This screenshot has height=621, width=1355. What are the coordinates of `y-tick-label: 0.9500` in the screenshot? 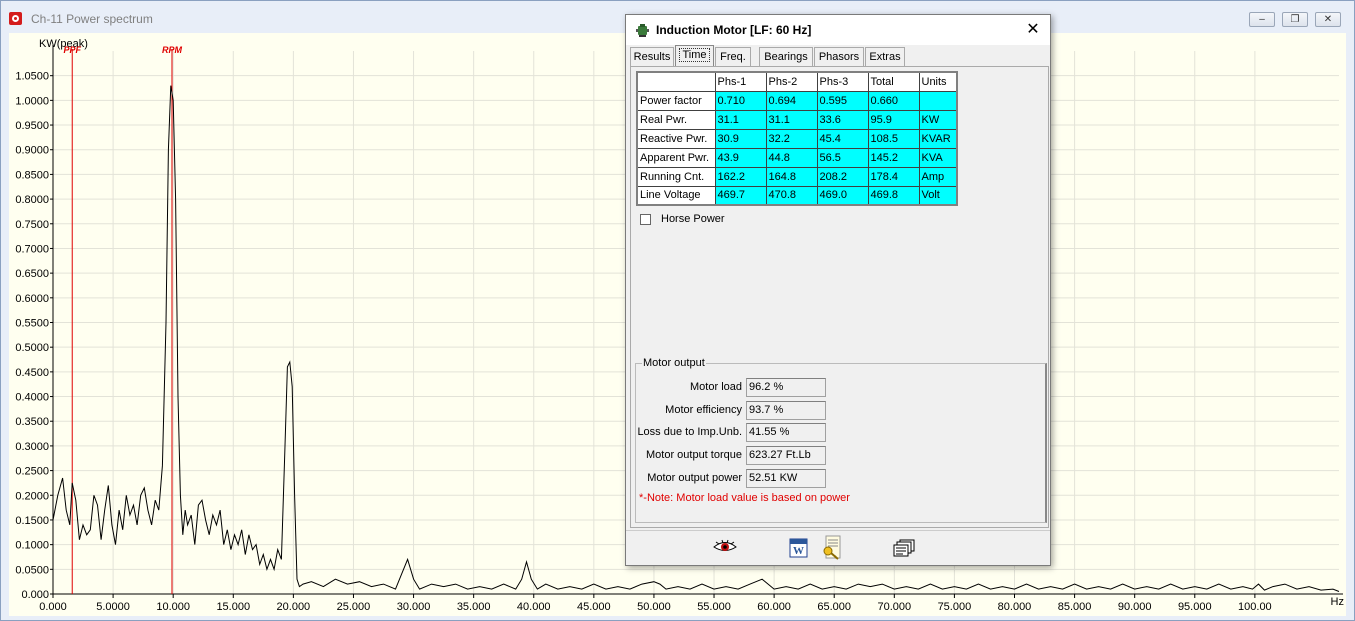 It's located at (32, 126).